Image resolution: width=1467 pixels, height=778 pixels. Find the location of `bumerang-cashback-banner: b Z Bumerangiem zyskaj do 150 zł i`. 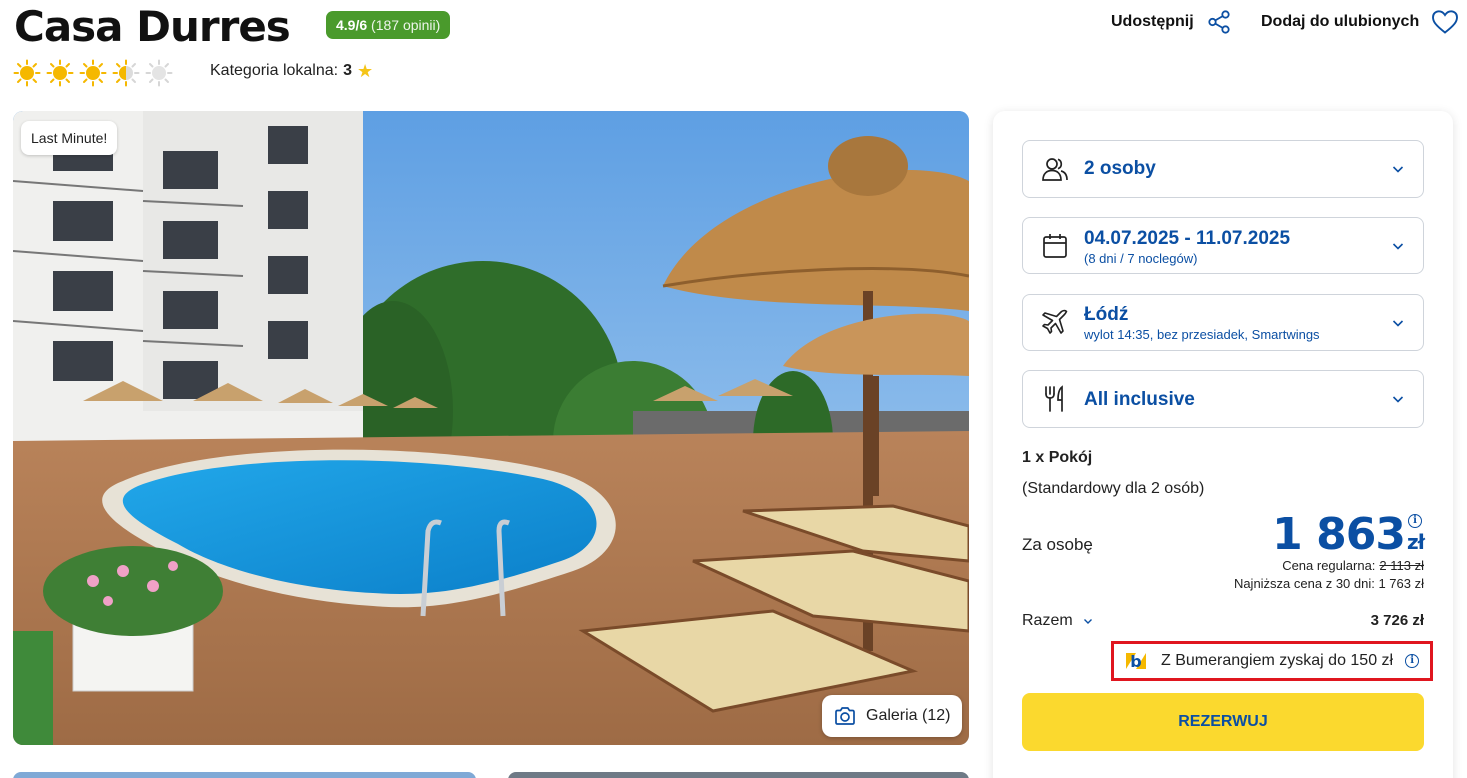

bumerang-cashback-banner: b Z Bumerangiem zyskaj do 150 zł i is located at coordinates (1272, 661).